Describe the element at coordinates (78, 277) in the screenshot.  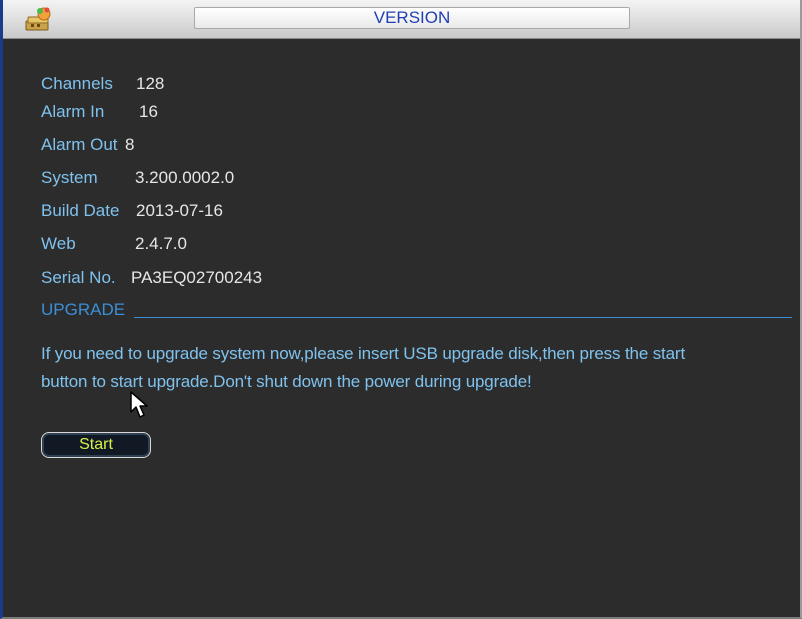
I see `serial-no-label: Serial No.` at that location.